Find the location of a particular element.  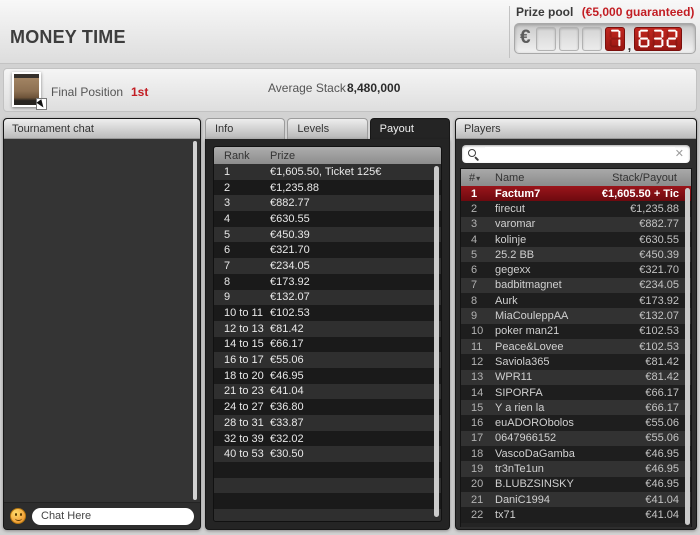

player-row: 2 firecut €1,235.88 is located at coordinates (576, 209).